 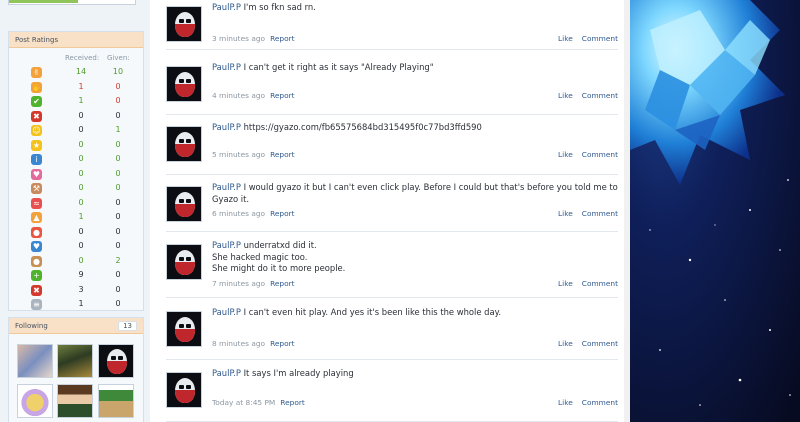 I want to click on rating-row: ⚒ 0 0, so click(x=76, y=188).